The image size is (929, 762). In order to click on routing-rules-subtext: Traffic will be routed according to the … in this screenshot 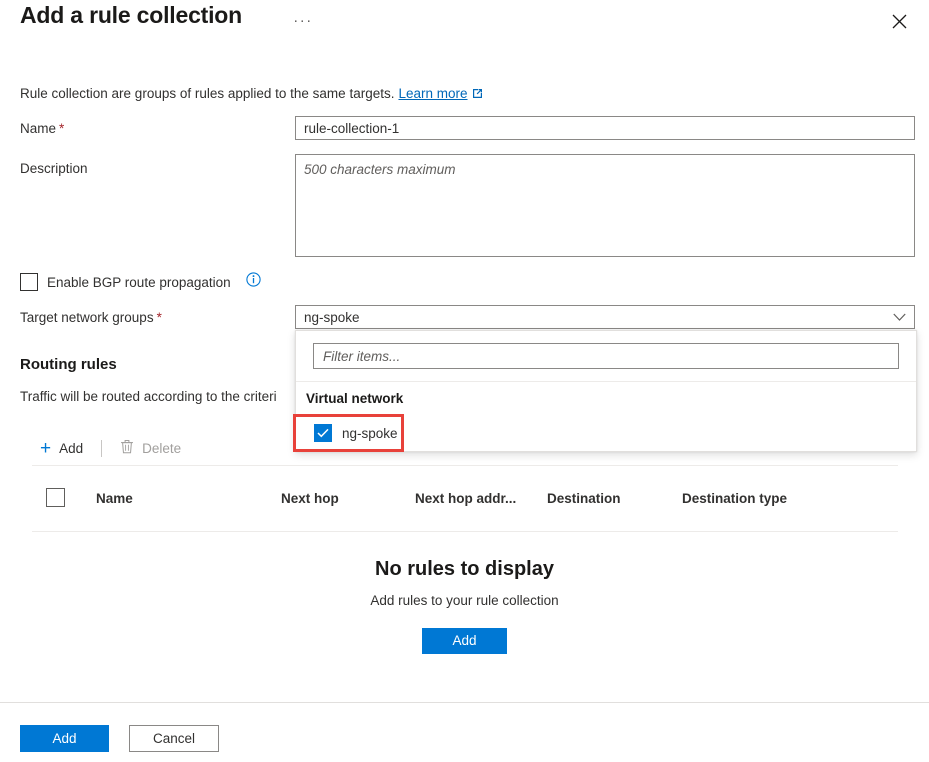, I will do `click(148, 396)`.